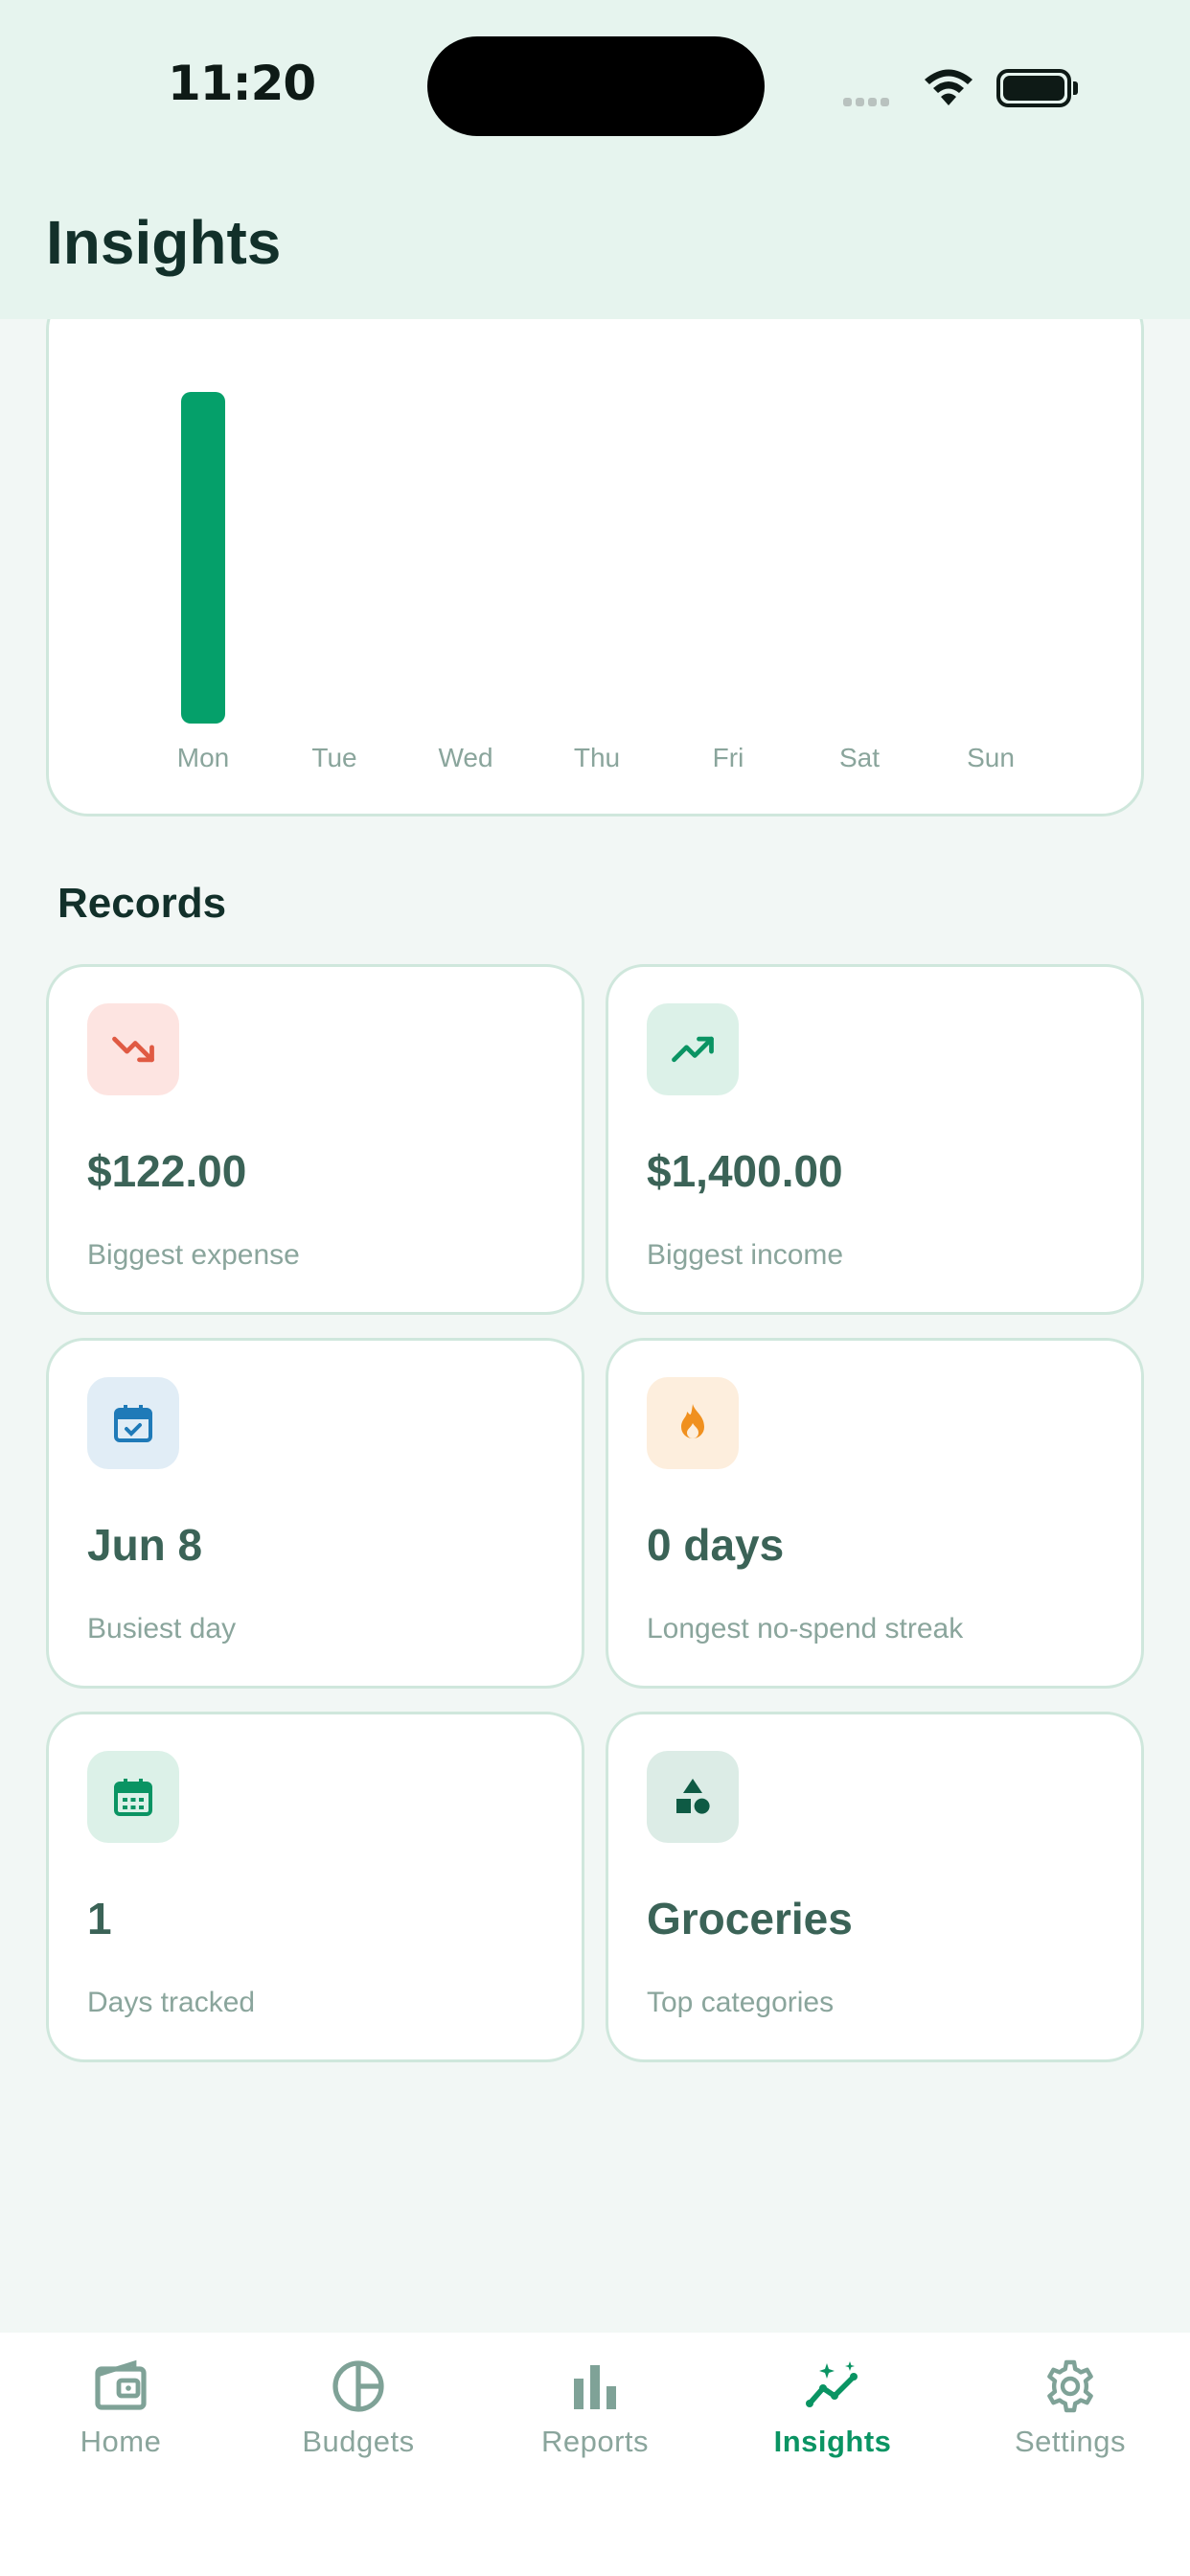  What do you see at coordinates (595, 2441) in the screenshot?
I see `tab-label: Reports` at bounding box center [595, 2441].